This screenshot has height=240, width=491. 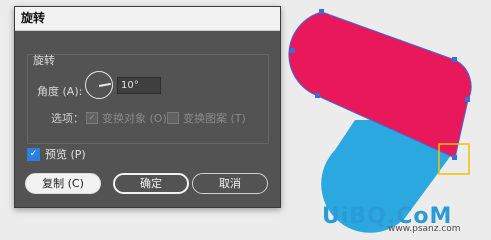 I want to click on options-label: 选项：, so click(x=67, y=118).